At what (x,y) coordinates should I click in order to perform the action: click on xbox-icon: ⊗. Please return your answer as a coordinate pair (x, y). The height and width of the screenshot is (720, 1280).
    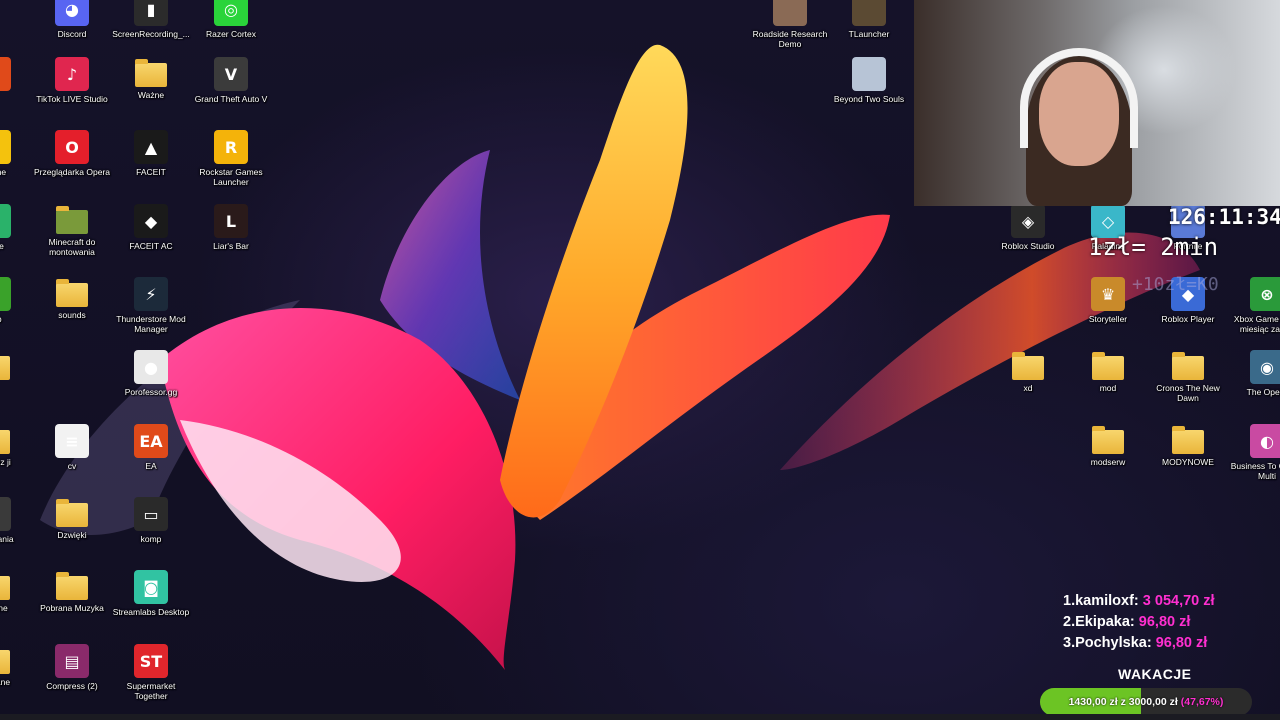
    Looking at the image, I should click on (1265, 294).